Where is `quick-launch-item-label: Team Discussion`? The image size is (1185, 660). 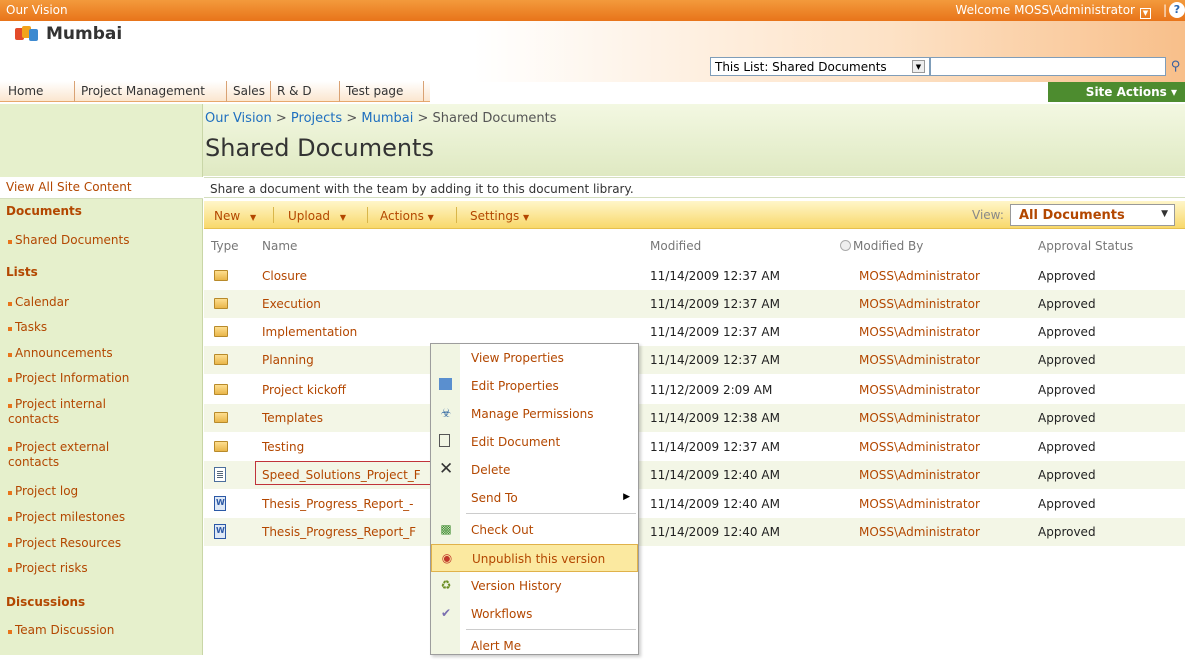 quick-launch-item-label: Team Discussion is located at coordinates (65, 630).